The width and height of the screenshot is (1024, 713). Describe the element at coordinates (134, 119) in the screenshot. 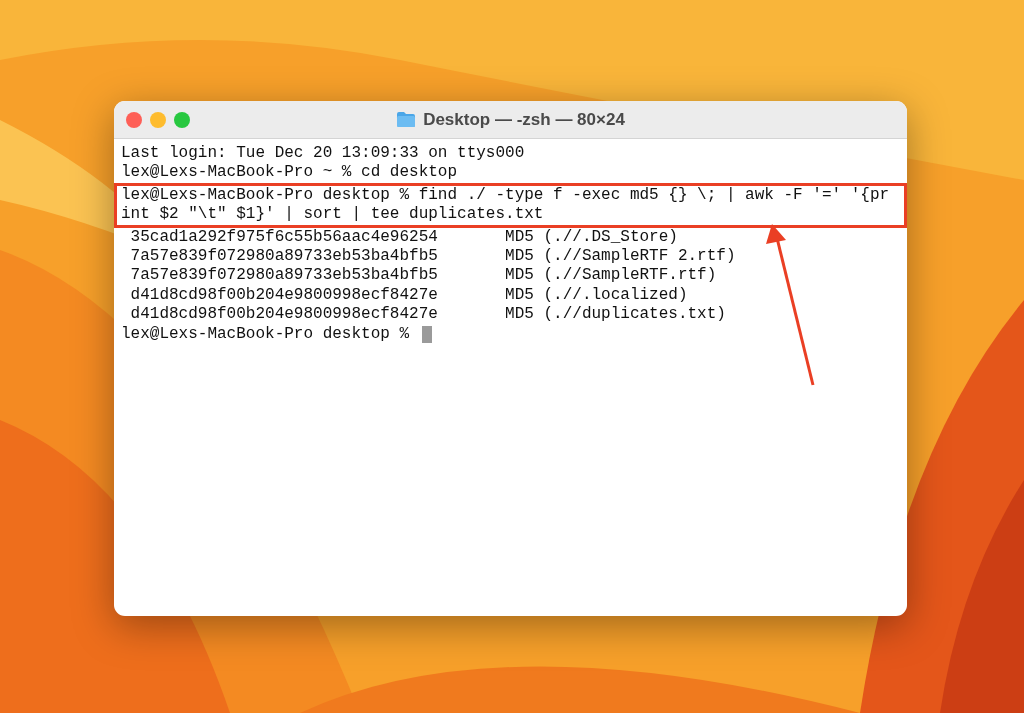

I see `close-button` at that location.